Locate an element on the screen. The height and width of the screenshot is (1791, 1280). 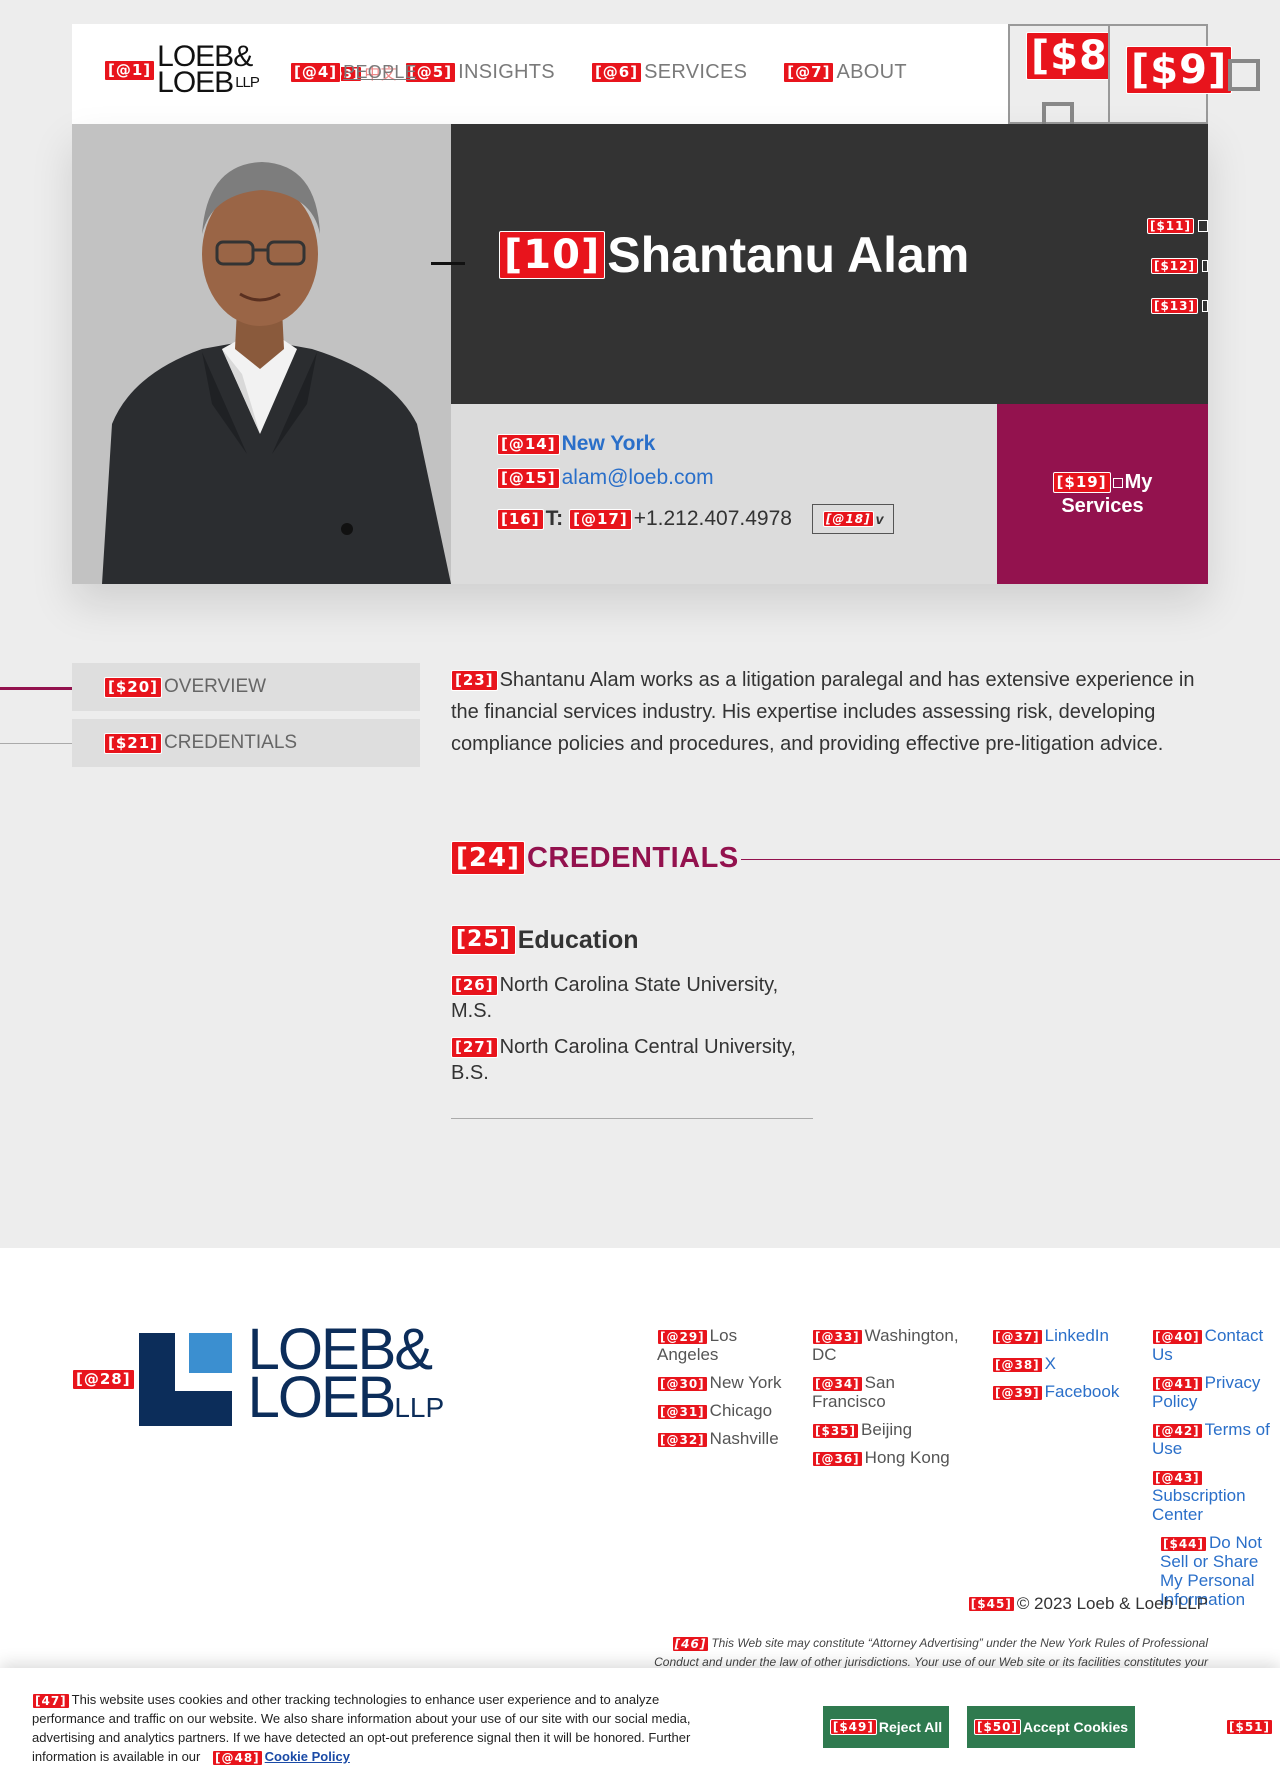
tab-line is located at coordinates (36, 743).